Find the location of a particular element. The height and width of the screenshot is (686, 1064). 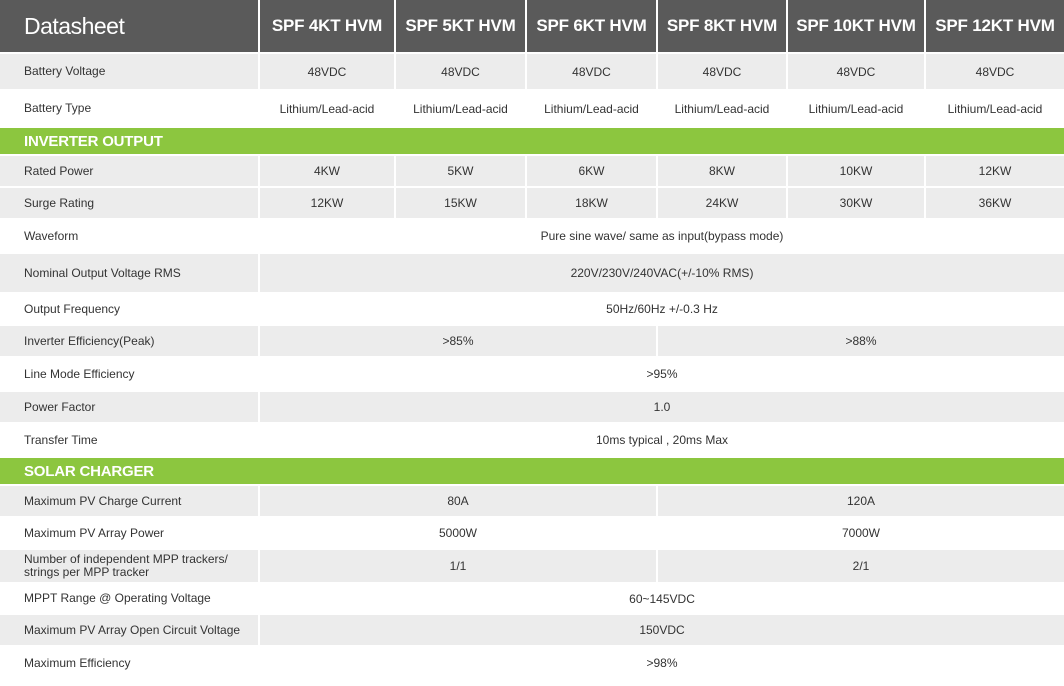

cell-value: 30KW is located at coordinates (857, 204).